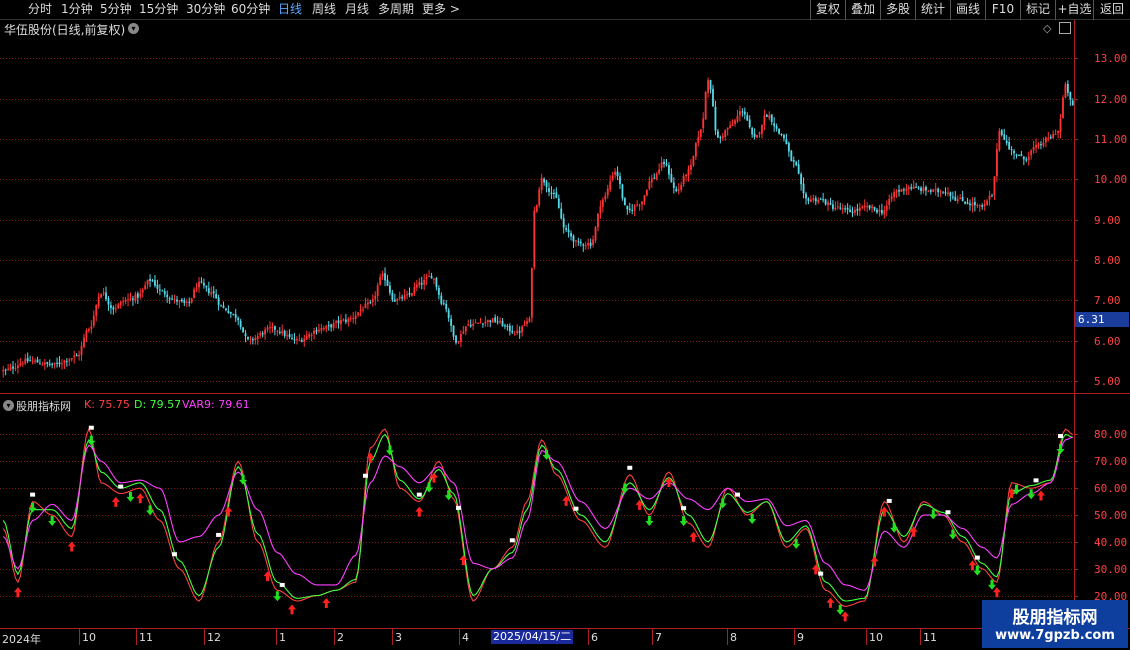 The image size is (1130, 650). What do you see at coordinates (205, 10) in the screenshot?
I see `period-tab-4: 30分钟` at bounding box center [205, 10].